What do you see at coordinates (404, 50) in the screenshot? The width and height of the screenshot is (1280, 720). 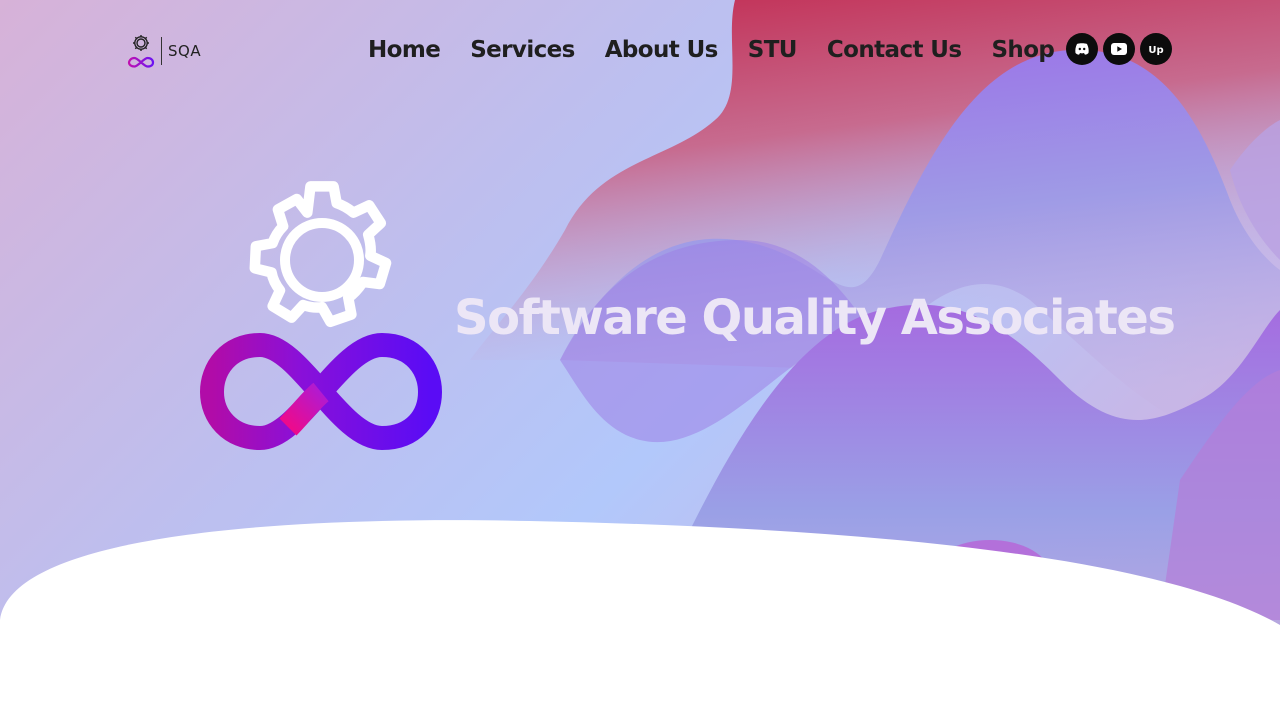 I see `nav-home: Home` at bounding box center [404, 50].